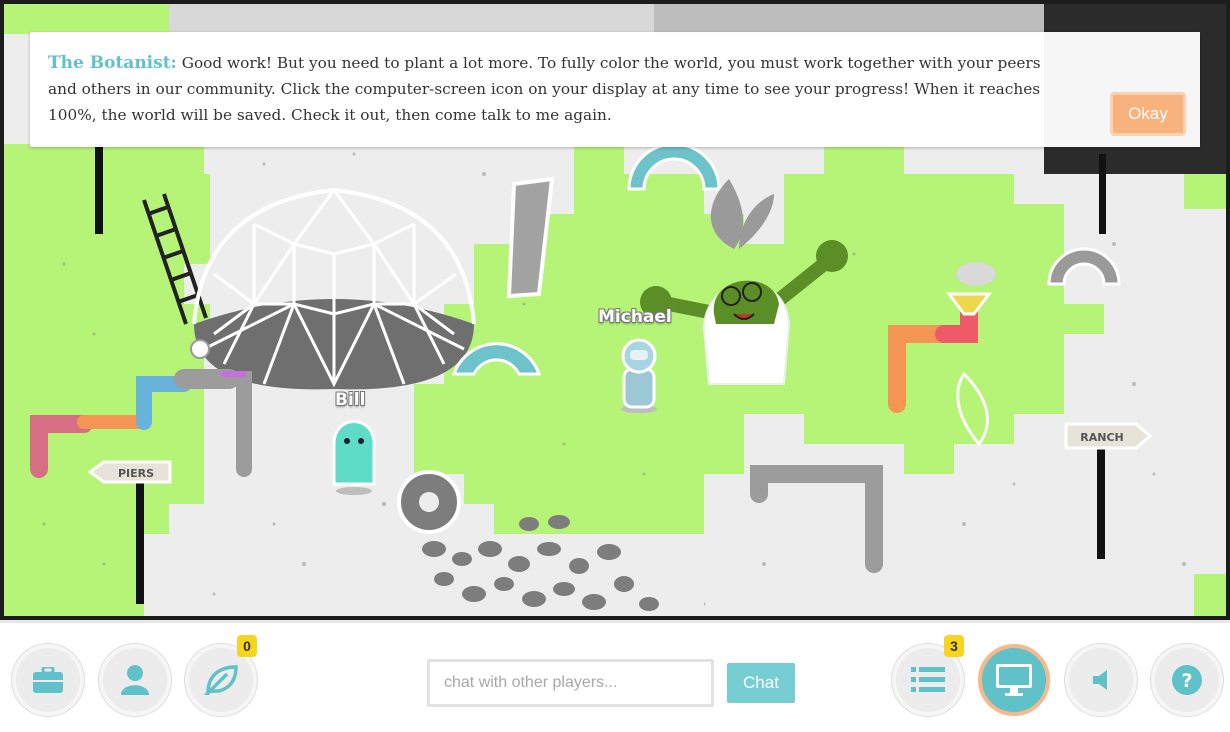 The width and height of the screenshot is (1230, 732). I want to click on geodesic-dome, so click(334, 288).